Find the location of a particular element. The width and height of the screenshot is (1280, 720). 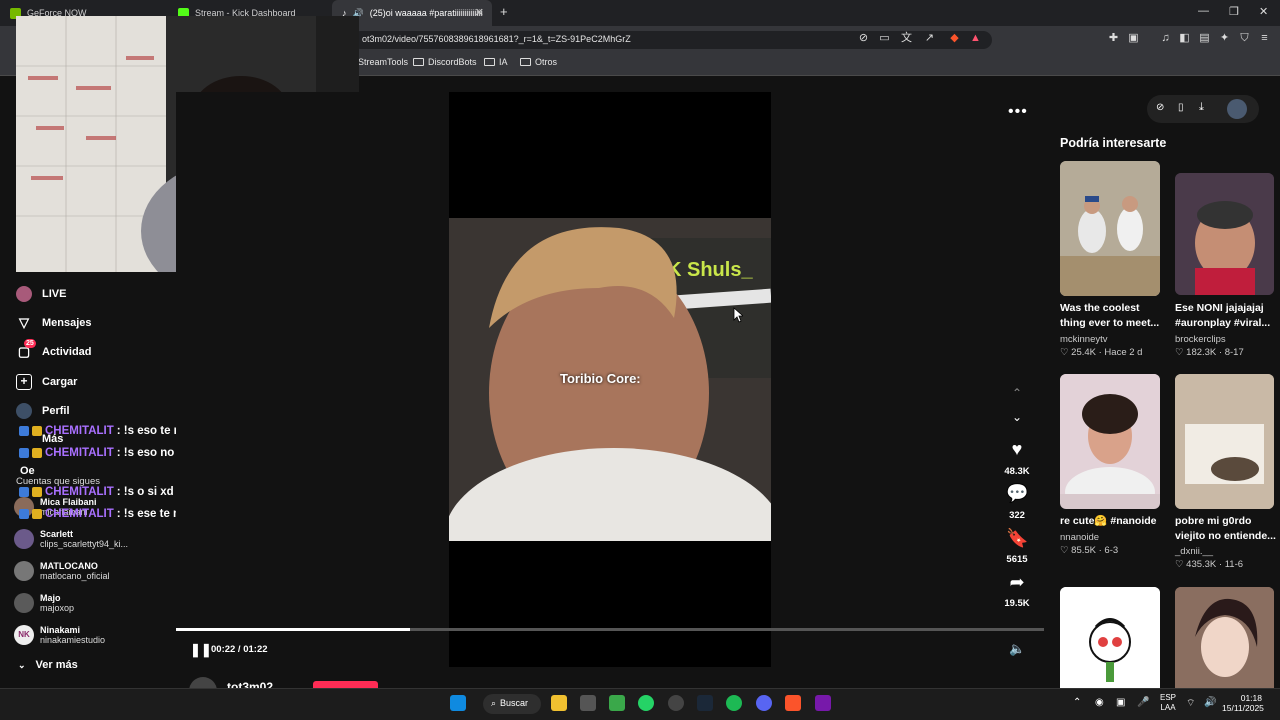

more-options-icon: ••• is located at coordinates (1018, 112).